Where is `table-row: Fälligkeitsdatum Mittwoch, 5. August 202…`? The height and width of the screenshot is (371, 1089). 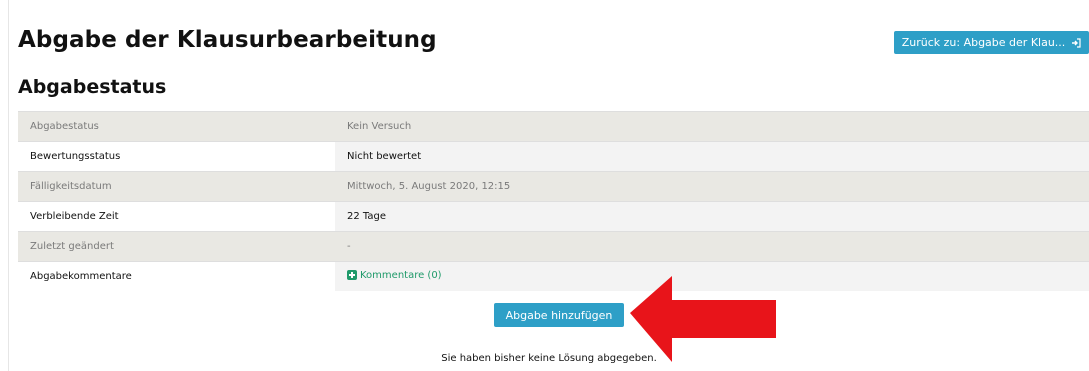
table-row: Fälligkeitsdatum Mittwoch, 5. August 202… is located at coordinates (553, 186).